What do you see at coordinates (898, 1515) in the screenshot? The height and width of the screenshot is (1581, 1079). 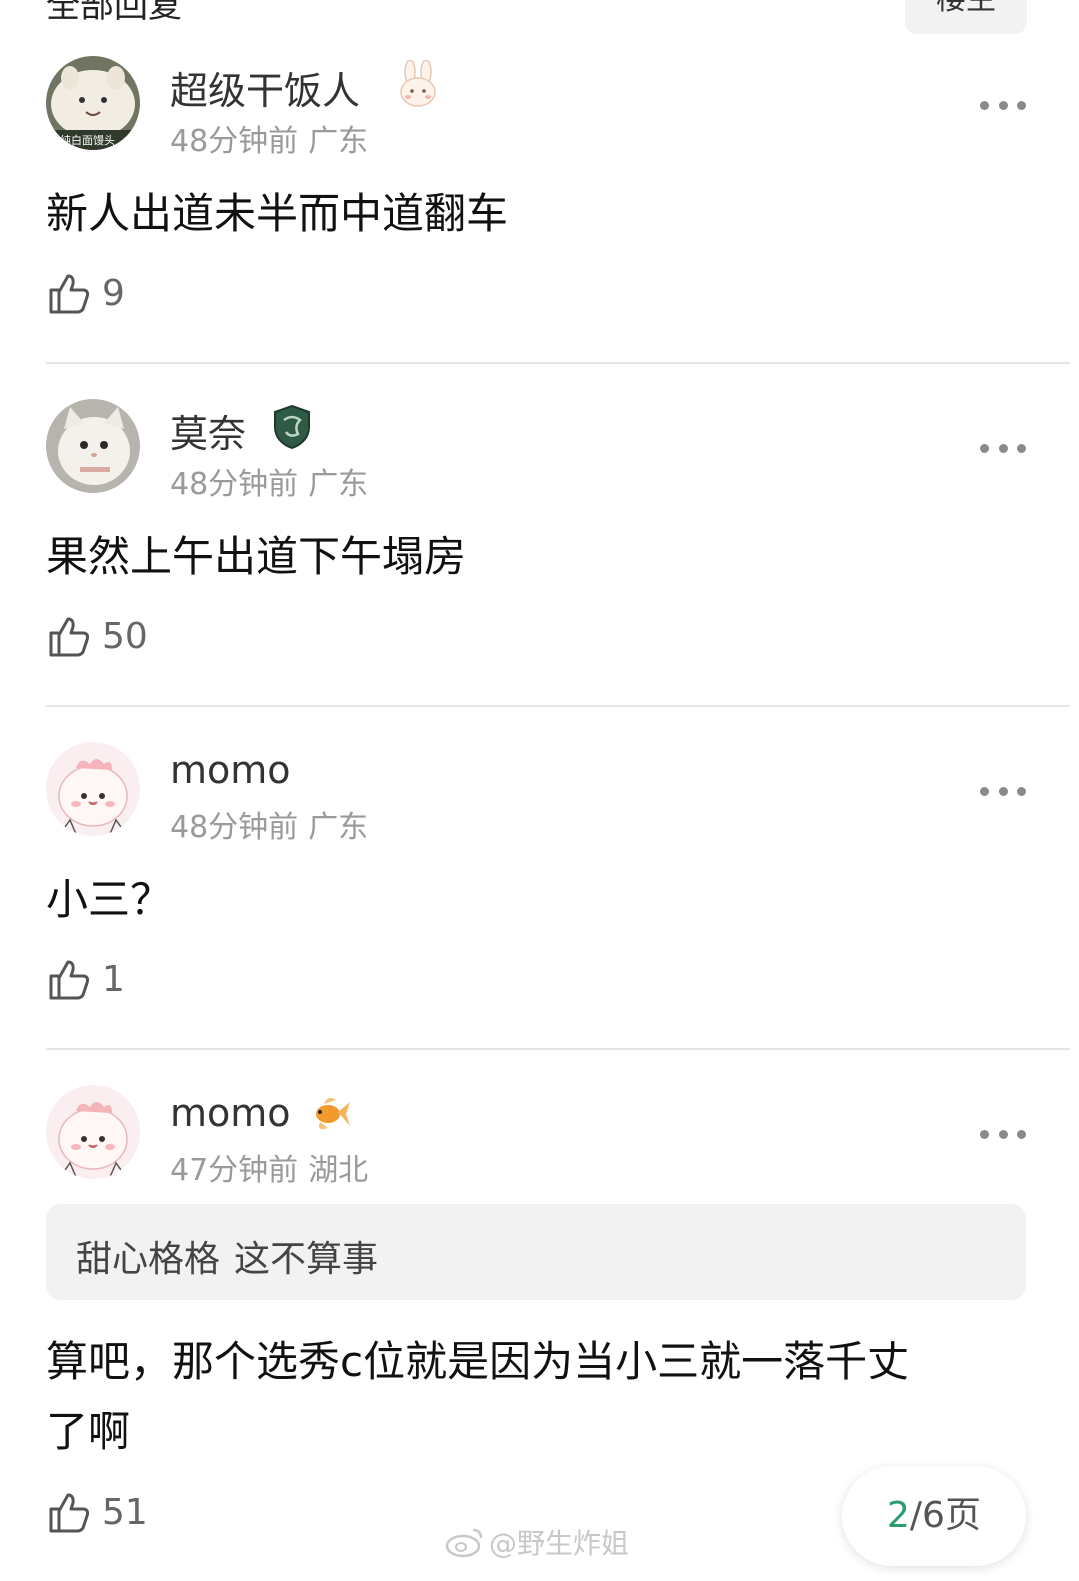 I see `current-page: 2` at bounding box center [898, 1515].